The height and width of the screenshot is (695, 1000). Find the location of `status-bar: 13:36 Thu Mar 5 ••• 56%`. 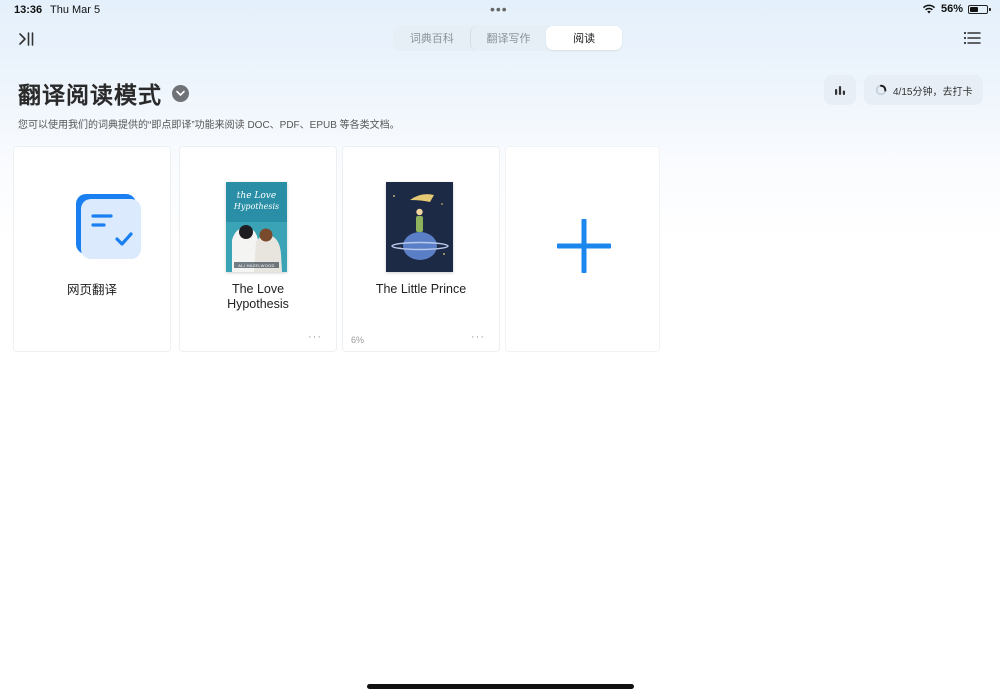

status-bar: 13:36 Thu Mar 5 ••• 56% is located at coordinates (500, 10).